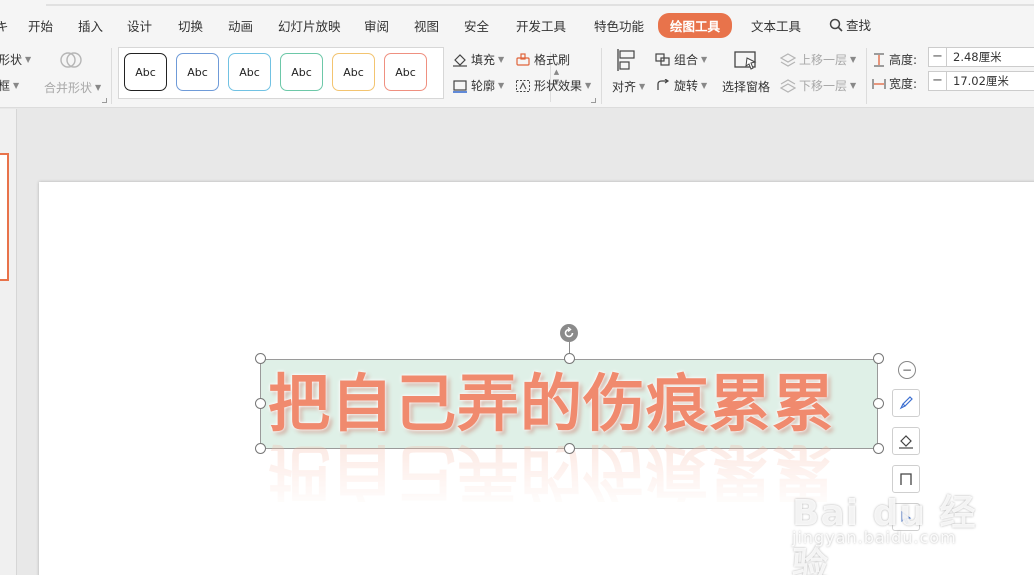 This screenshot has width=1034, height=575. Describe the element at coordinates (240, 25) in the screenshot. I see `menu-item-animation: 动画` at that location.